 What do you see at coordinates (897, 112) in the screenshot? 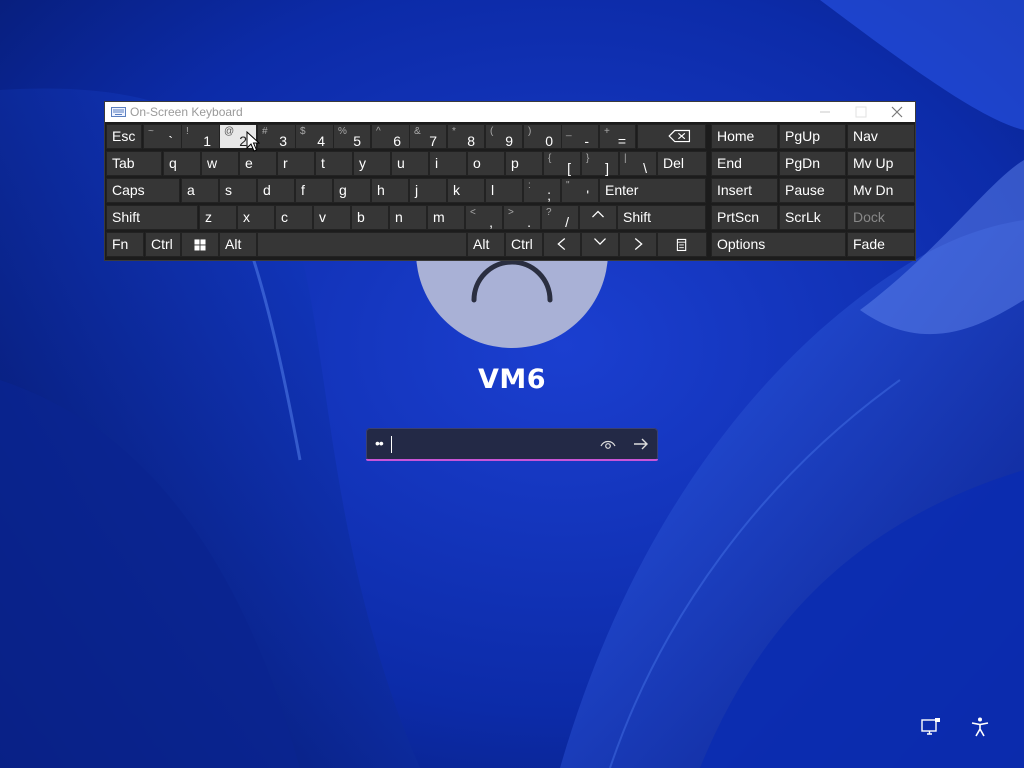
I see `close-icon` at bounding box center [897, 112].